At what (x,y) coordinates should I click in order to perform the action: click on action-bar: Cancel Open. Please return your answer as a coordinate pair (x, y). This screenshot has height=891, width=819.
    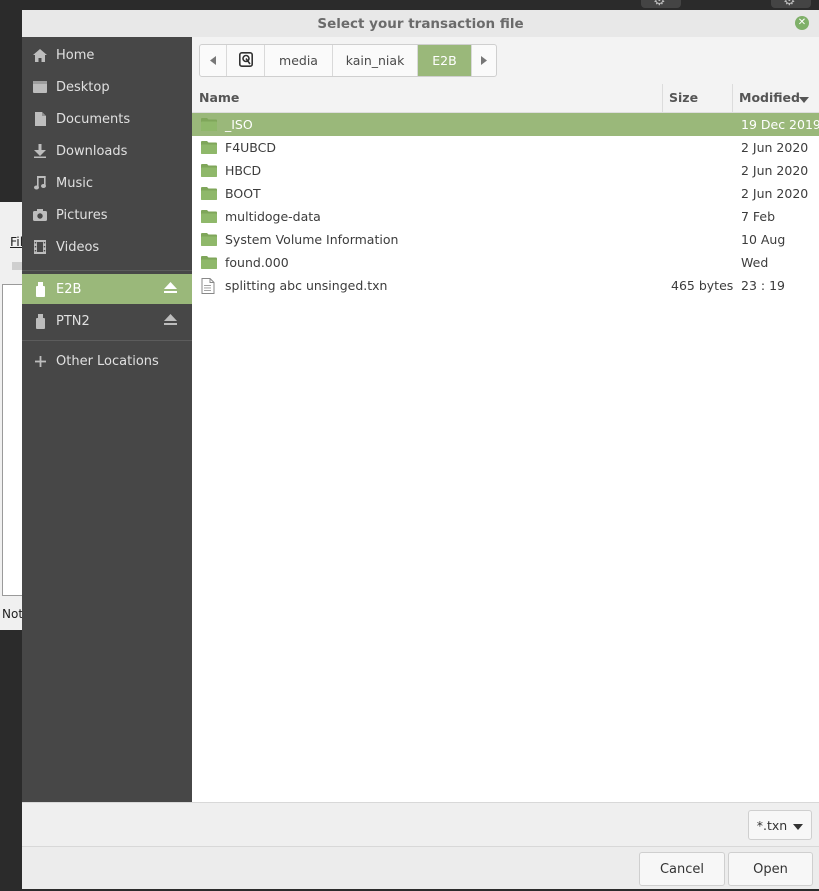
    Looking at the image, I should click on (420, 867).